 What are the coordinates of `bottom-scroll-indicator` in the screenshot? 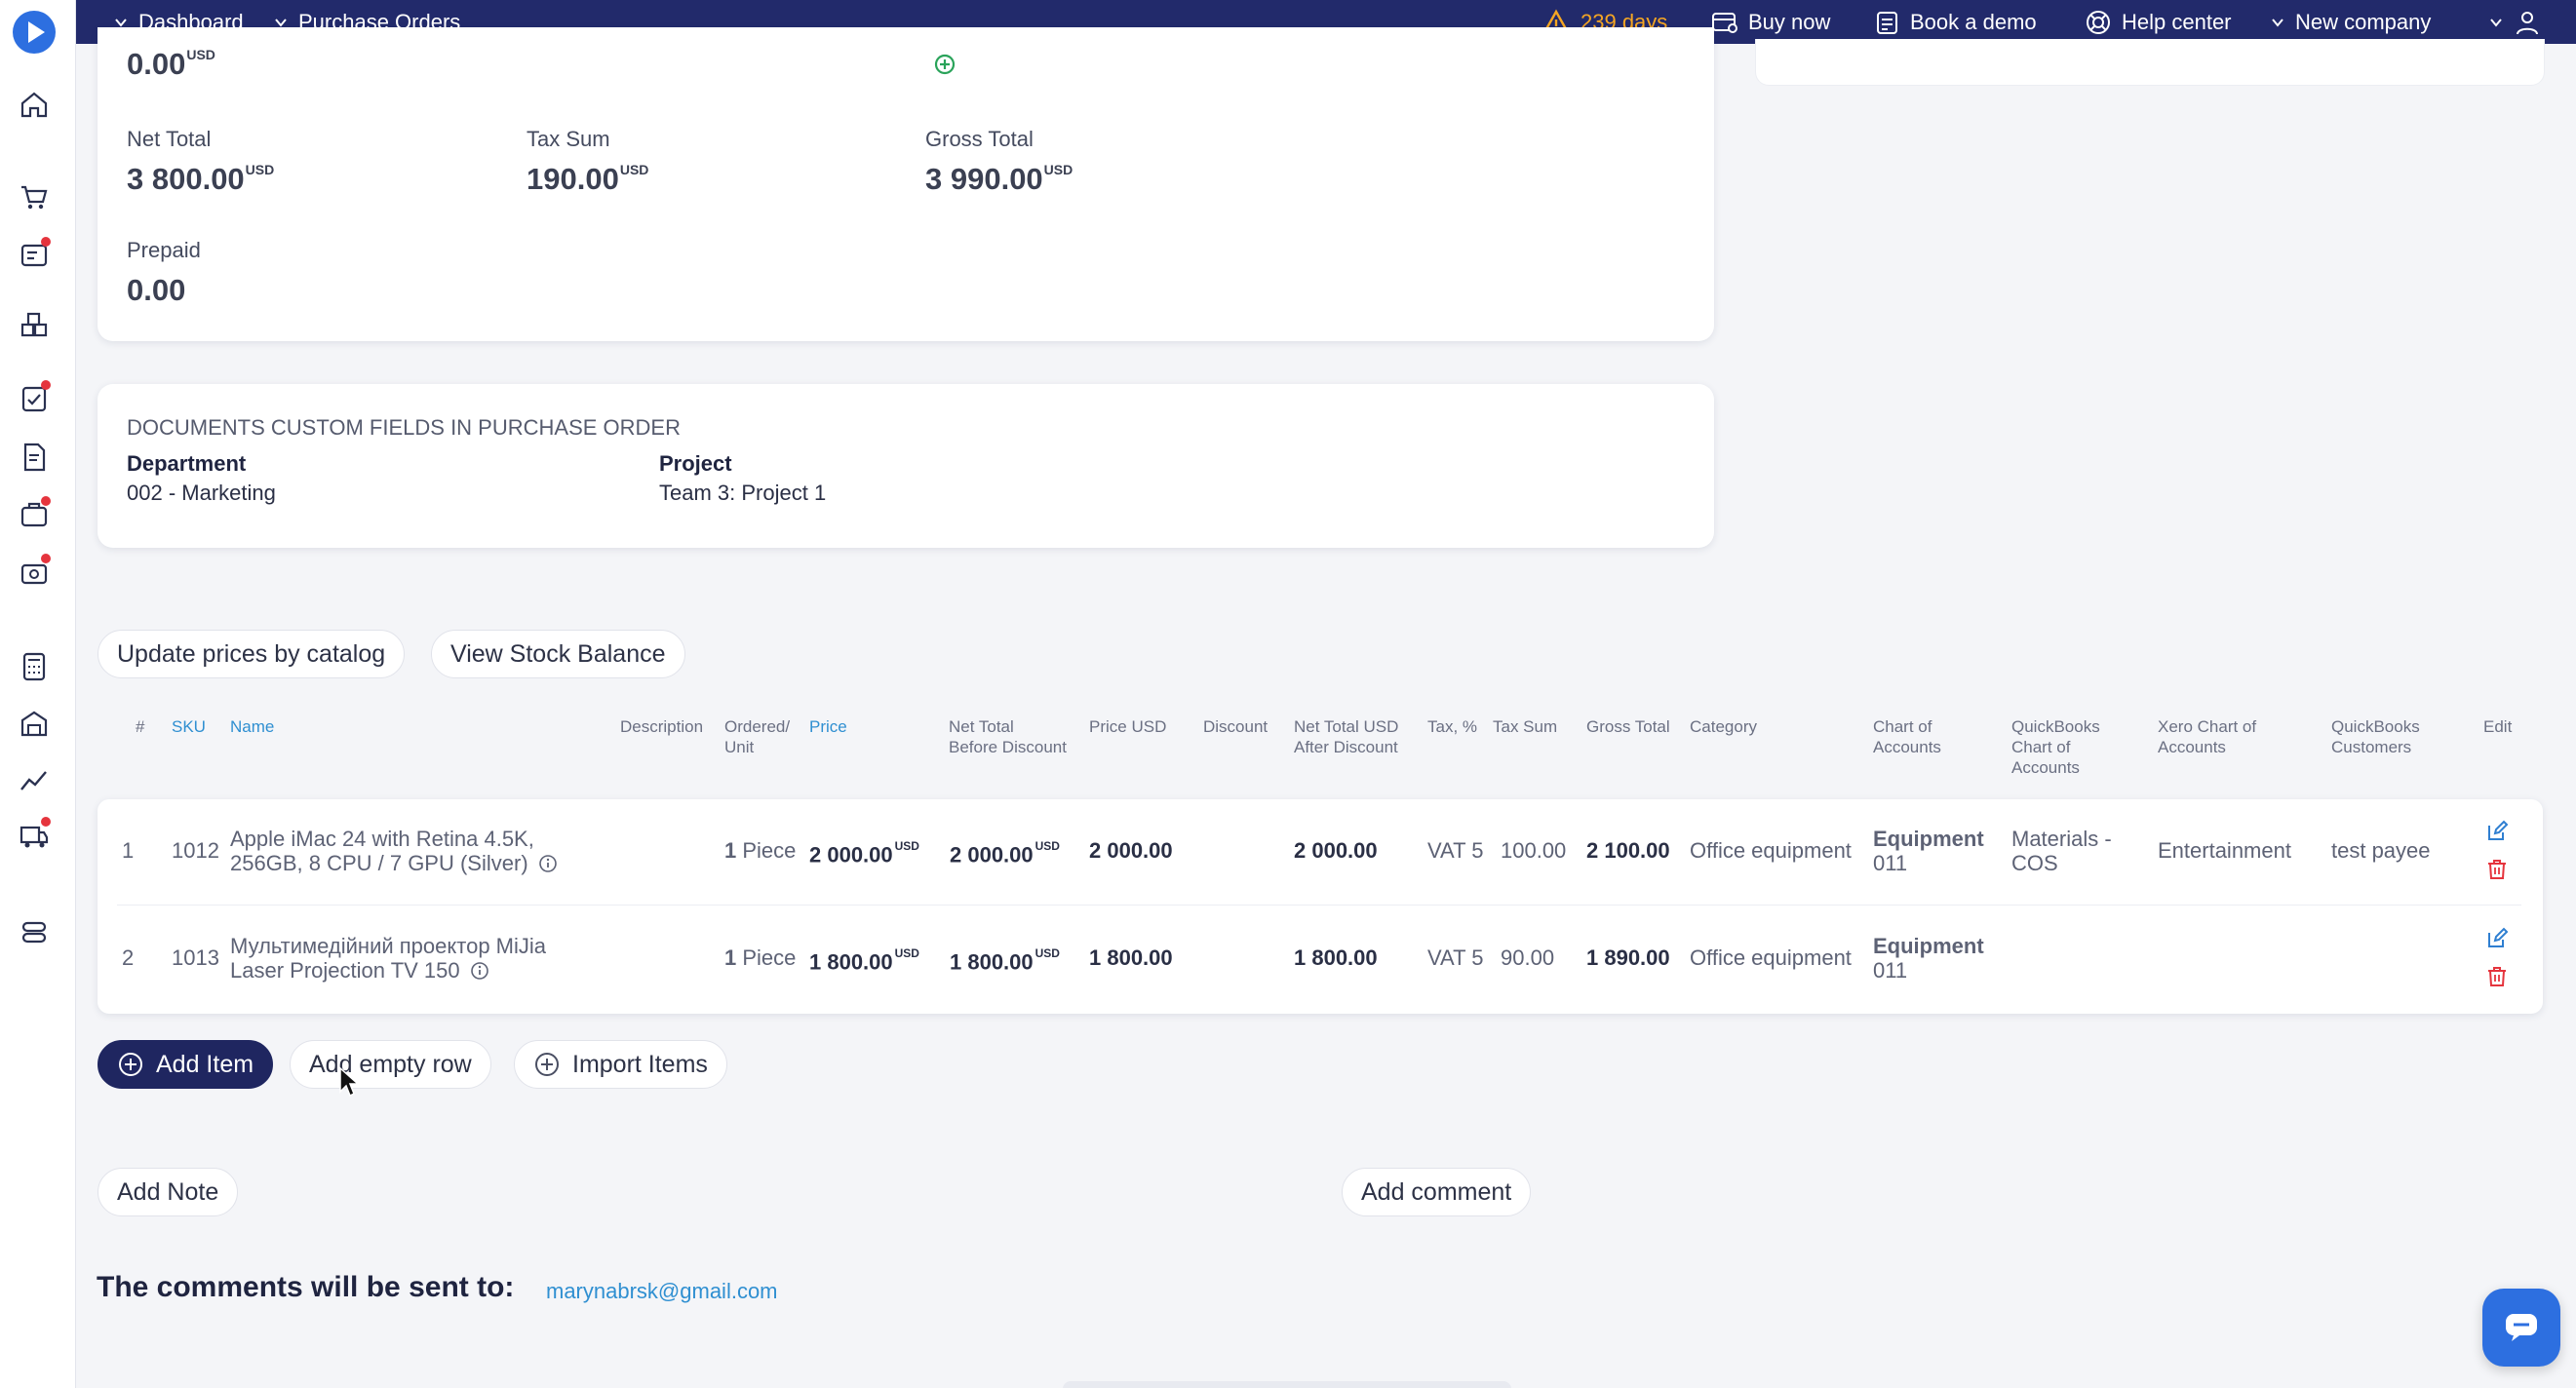 It's located at (1287, 1384).